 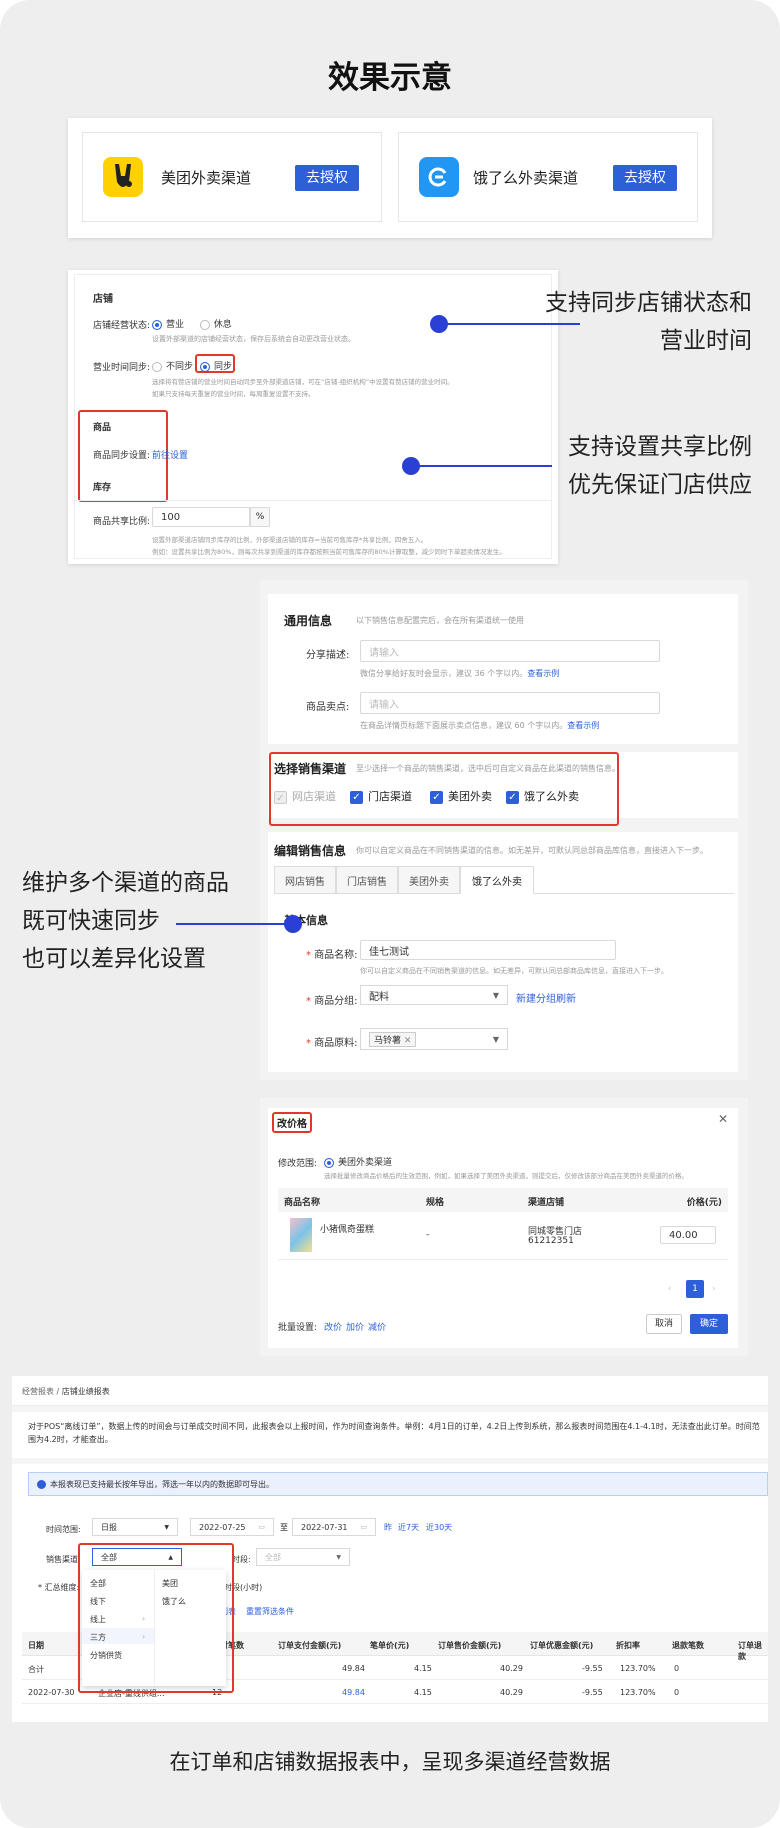 I want to click on eleme-card: 饿了么外卖渠道 去授权, so click(x=548, y=177).